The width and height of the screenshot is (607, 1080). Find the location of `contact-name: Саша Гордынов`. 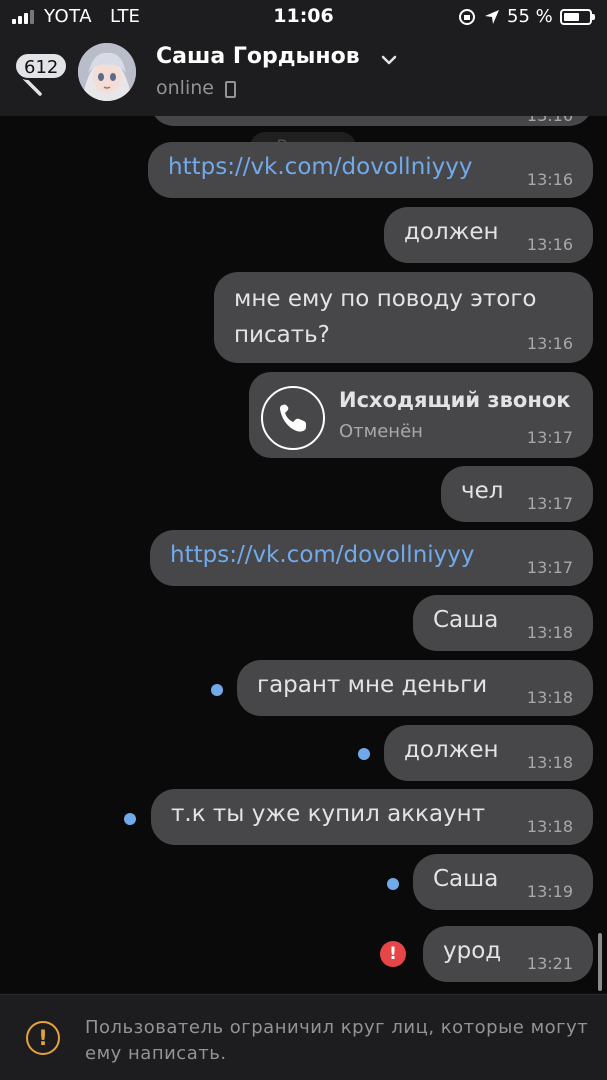

contact-name: Саша Гордынов is located at coordinates (258, 56).